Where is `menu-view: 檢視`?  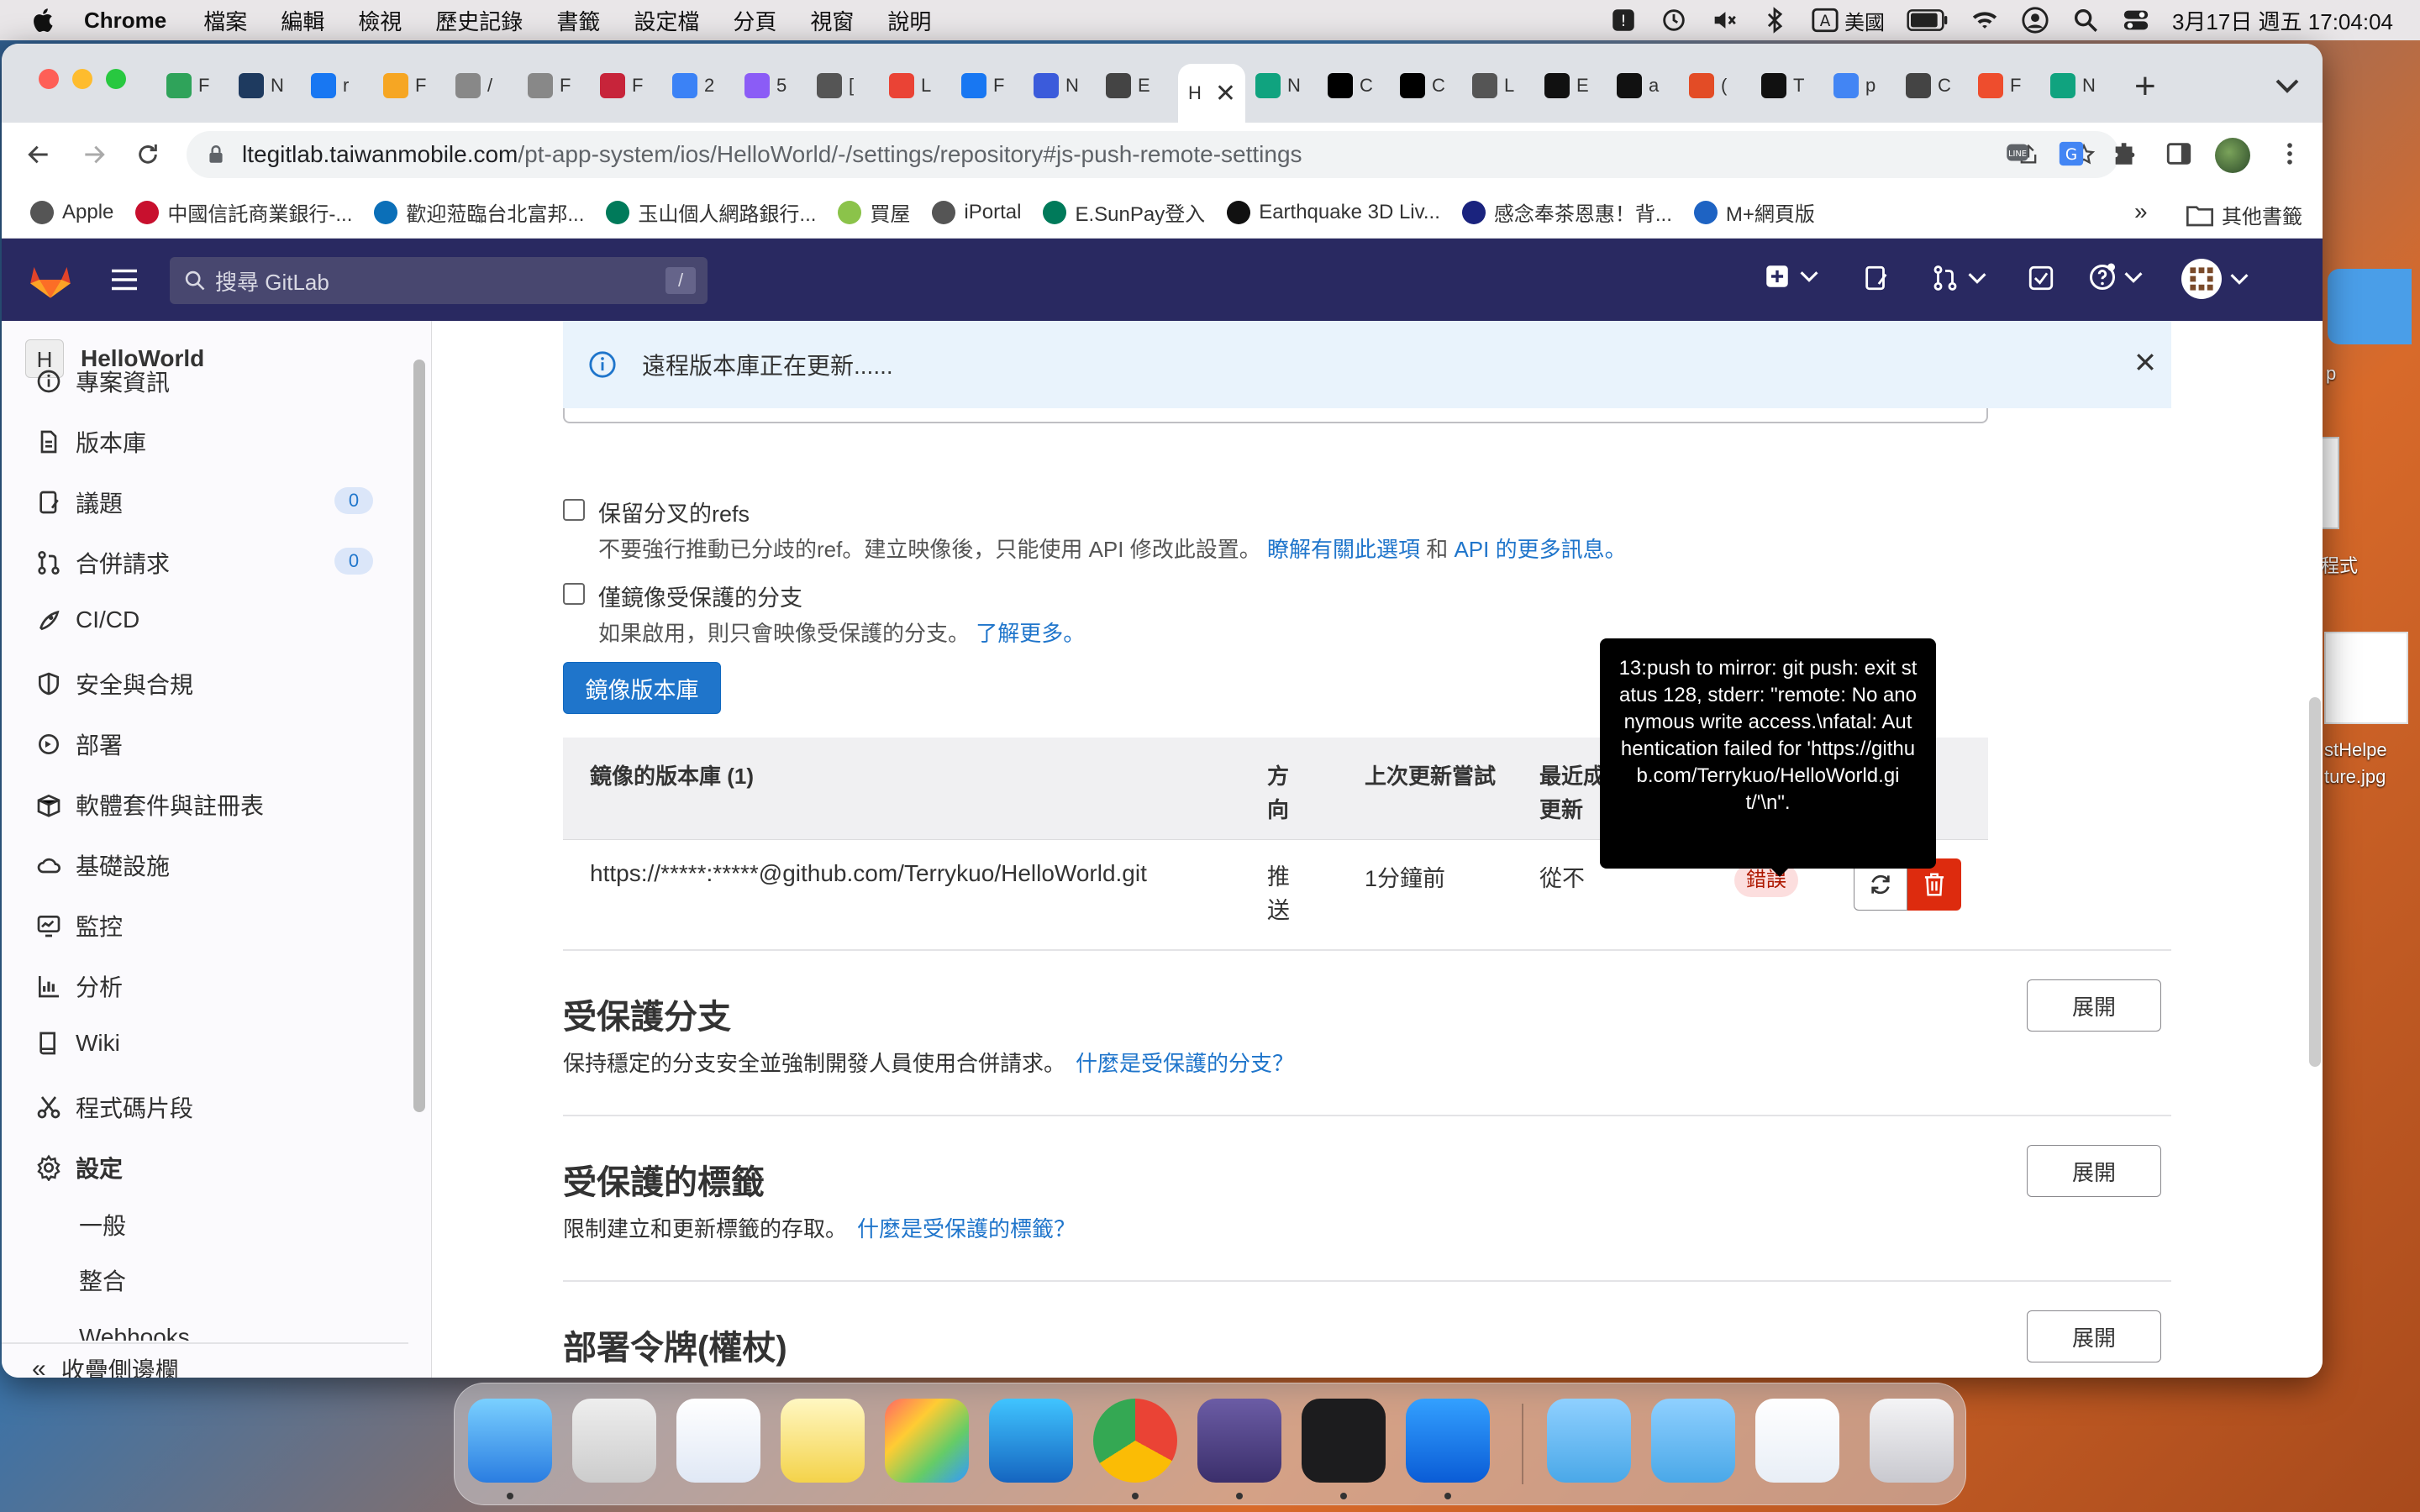 menu-view: 檢視 is located at coordinates (380, 20).